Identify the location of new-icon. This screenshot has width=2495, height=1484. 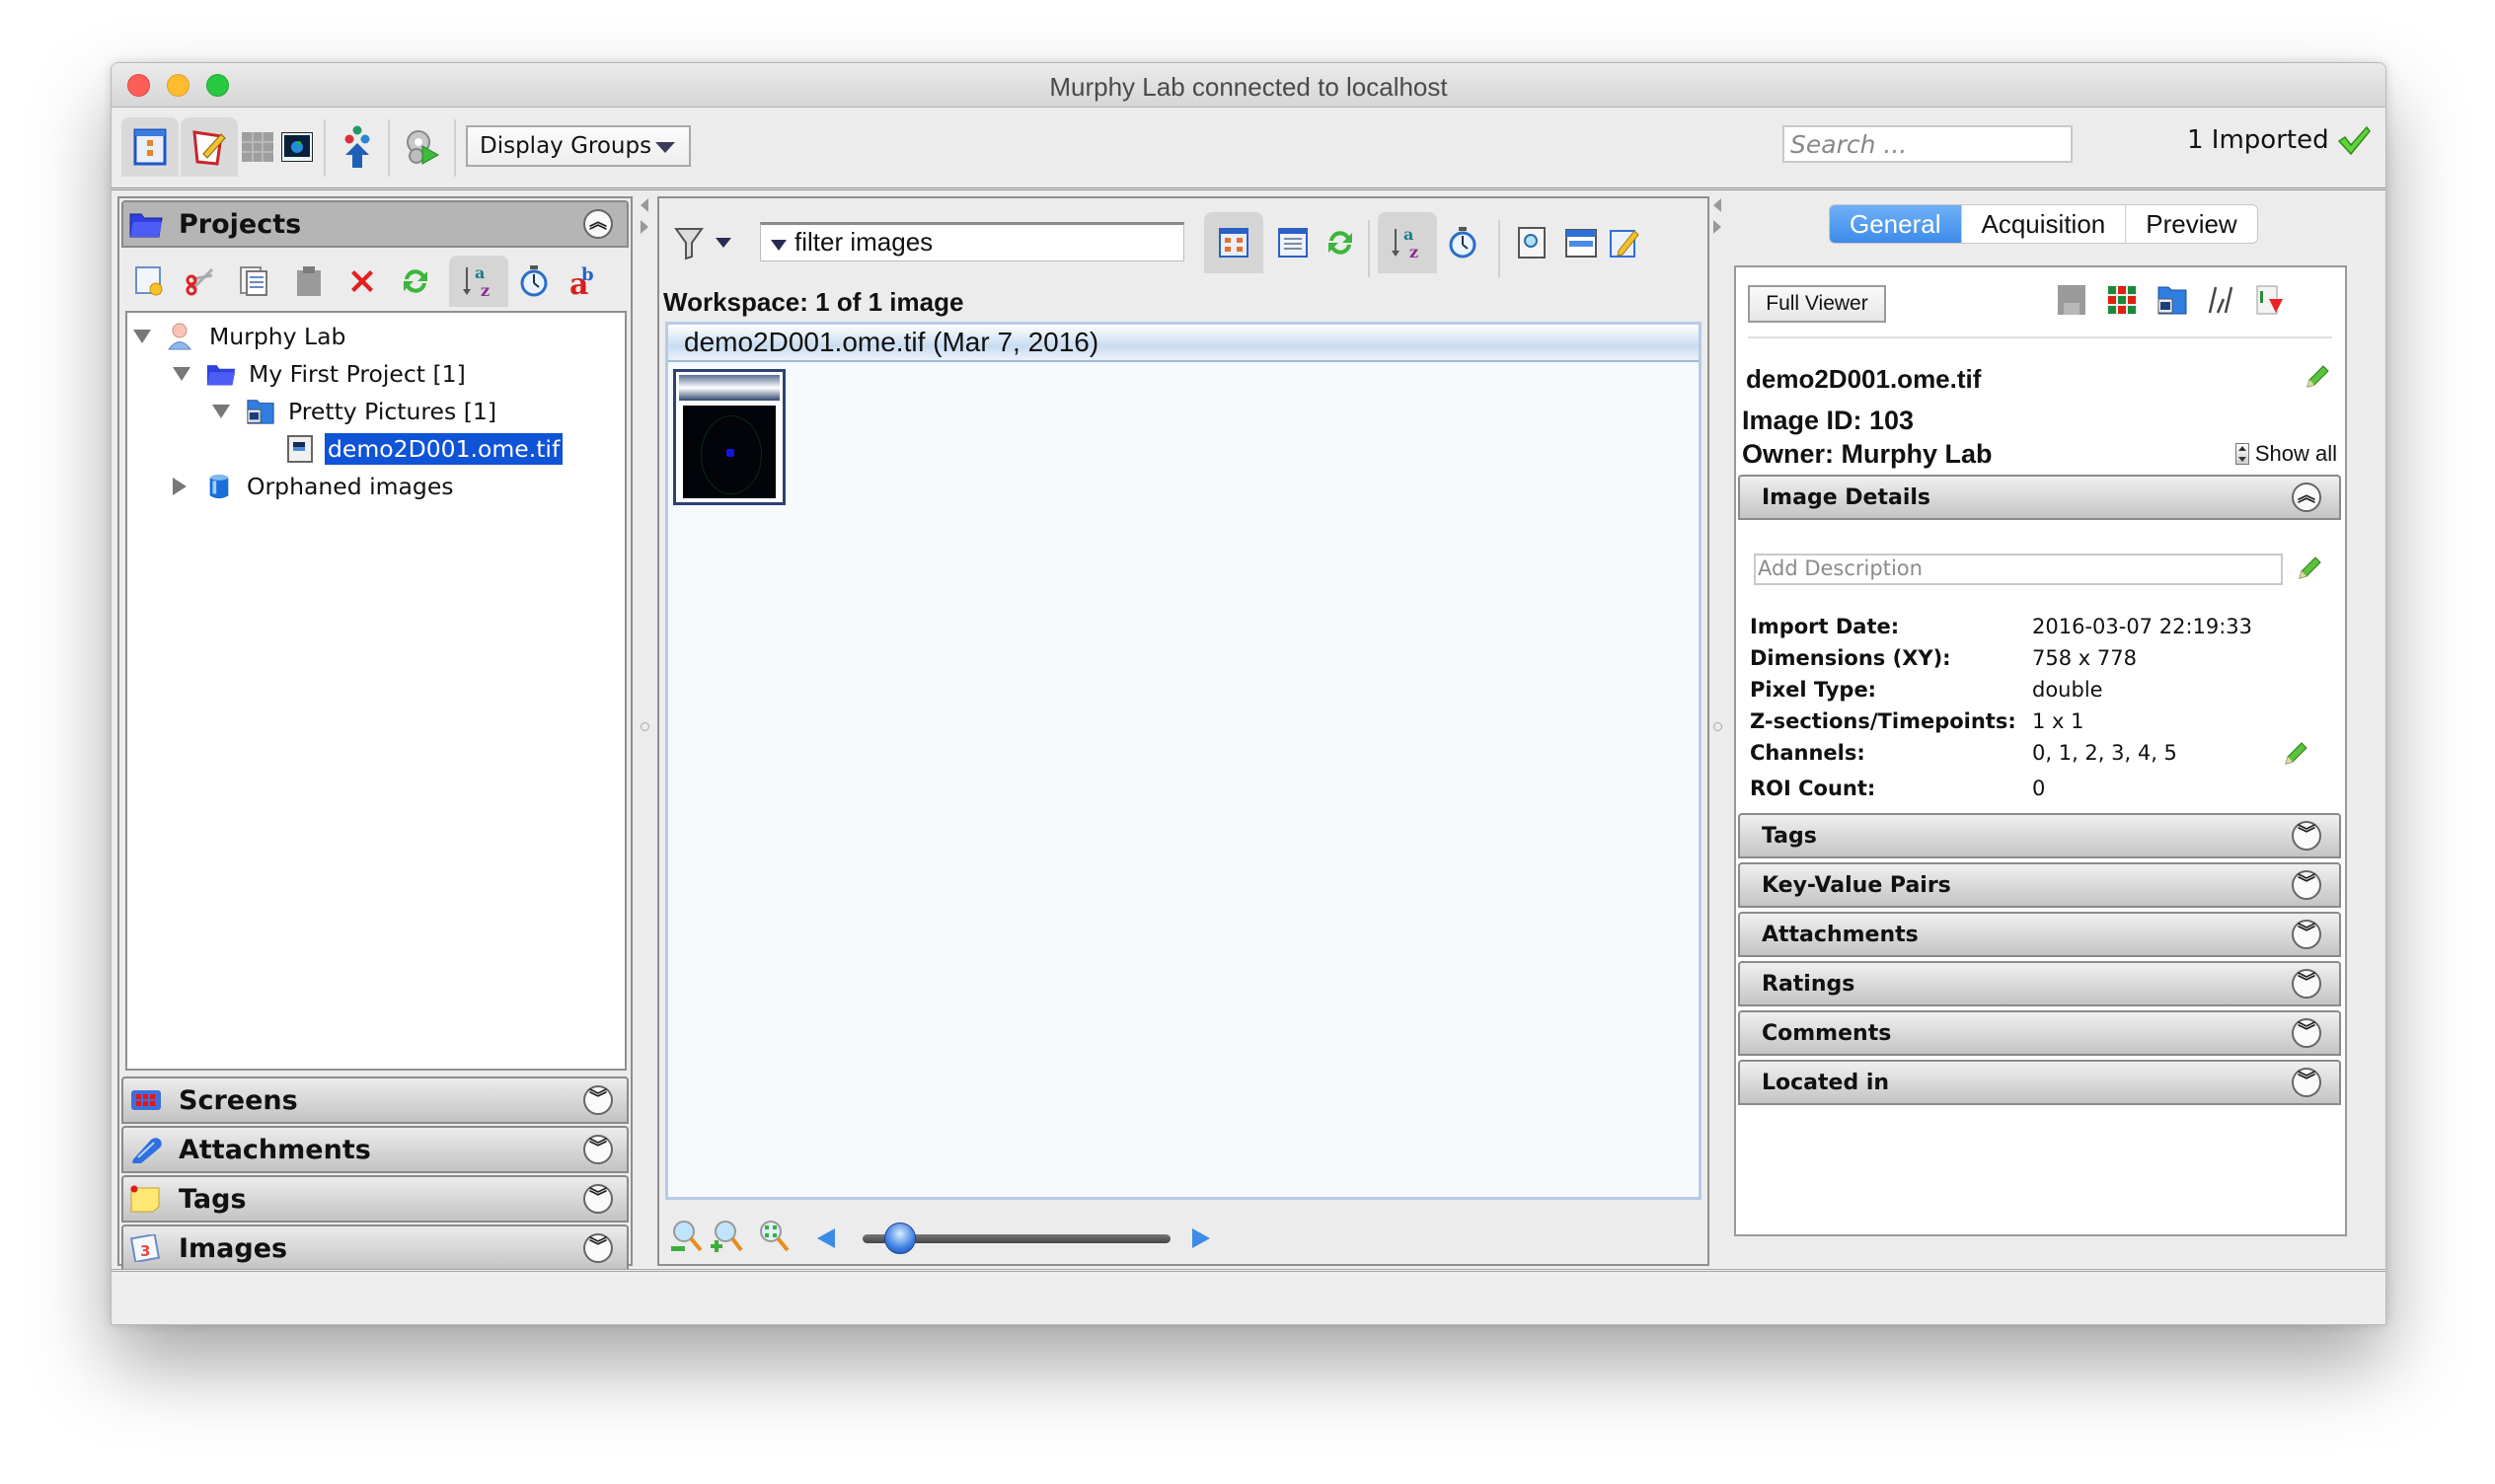
(149, 281).